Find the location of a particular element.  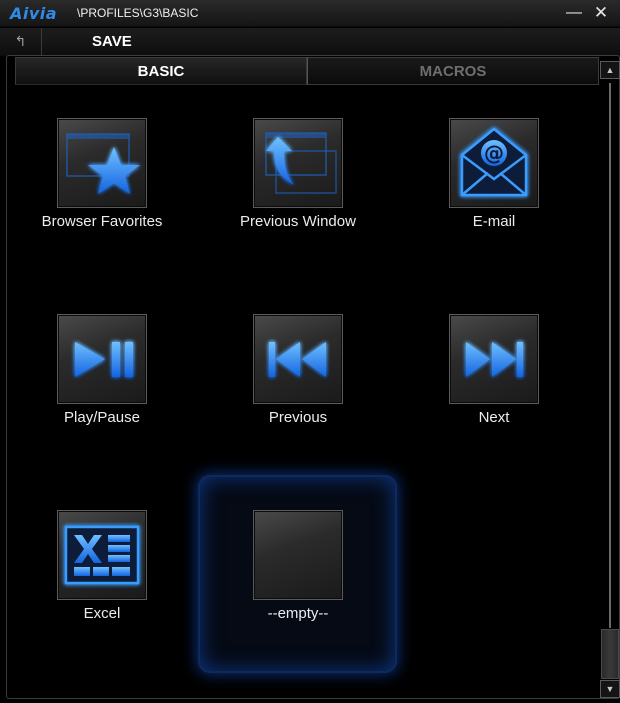

action-browser-favorites: Browser Favorites is located at coordinates (102, 174).